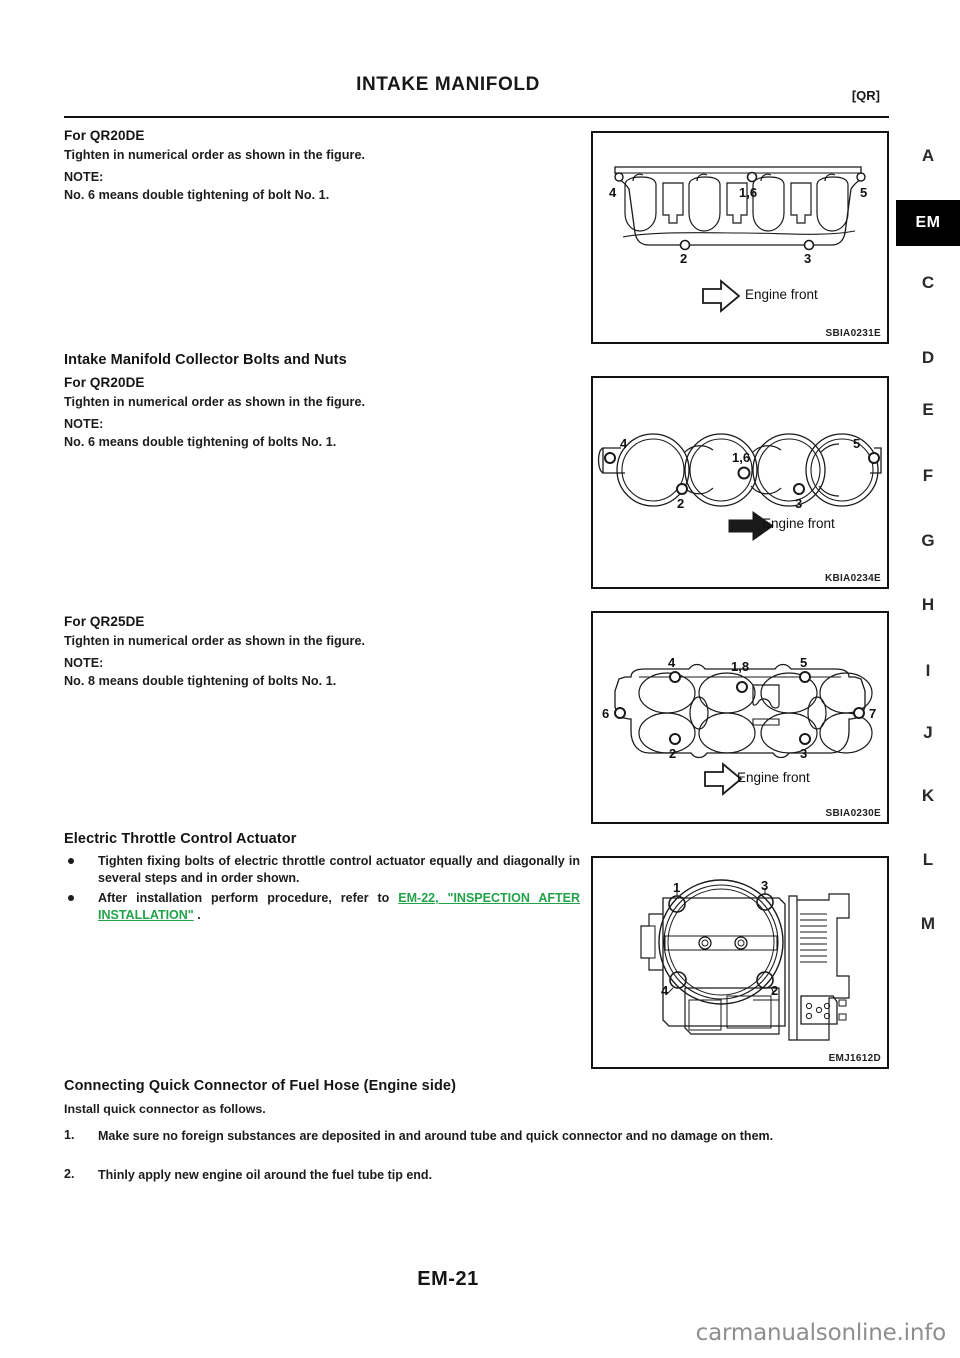 The height and width of the screenshot is (1358, 960). What do you see at coordinates (180, 839) in the screenshot?
I see `throttle-actuator-heading: Electric Throttle Control Actuator` at bounding box center [180, 839].